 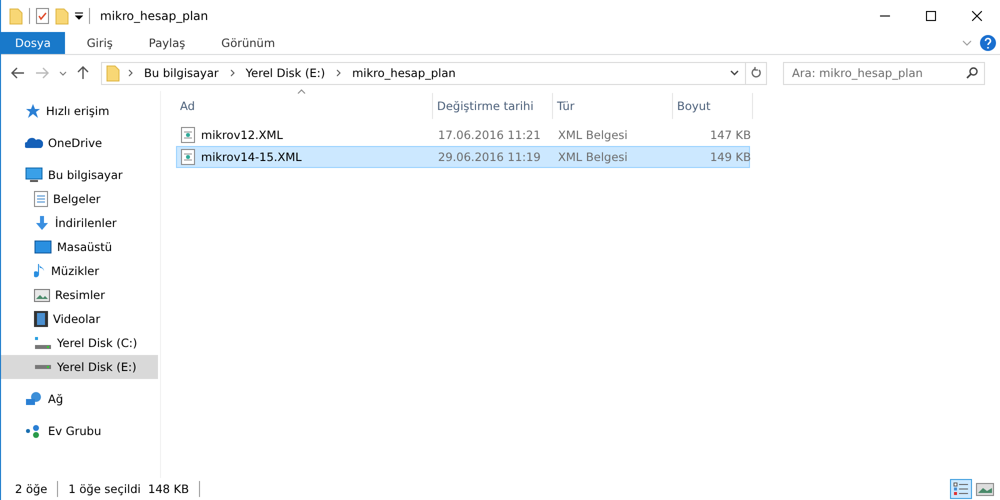 I want to click on forward-arrow-icon, so click(x=42, y=73).